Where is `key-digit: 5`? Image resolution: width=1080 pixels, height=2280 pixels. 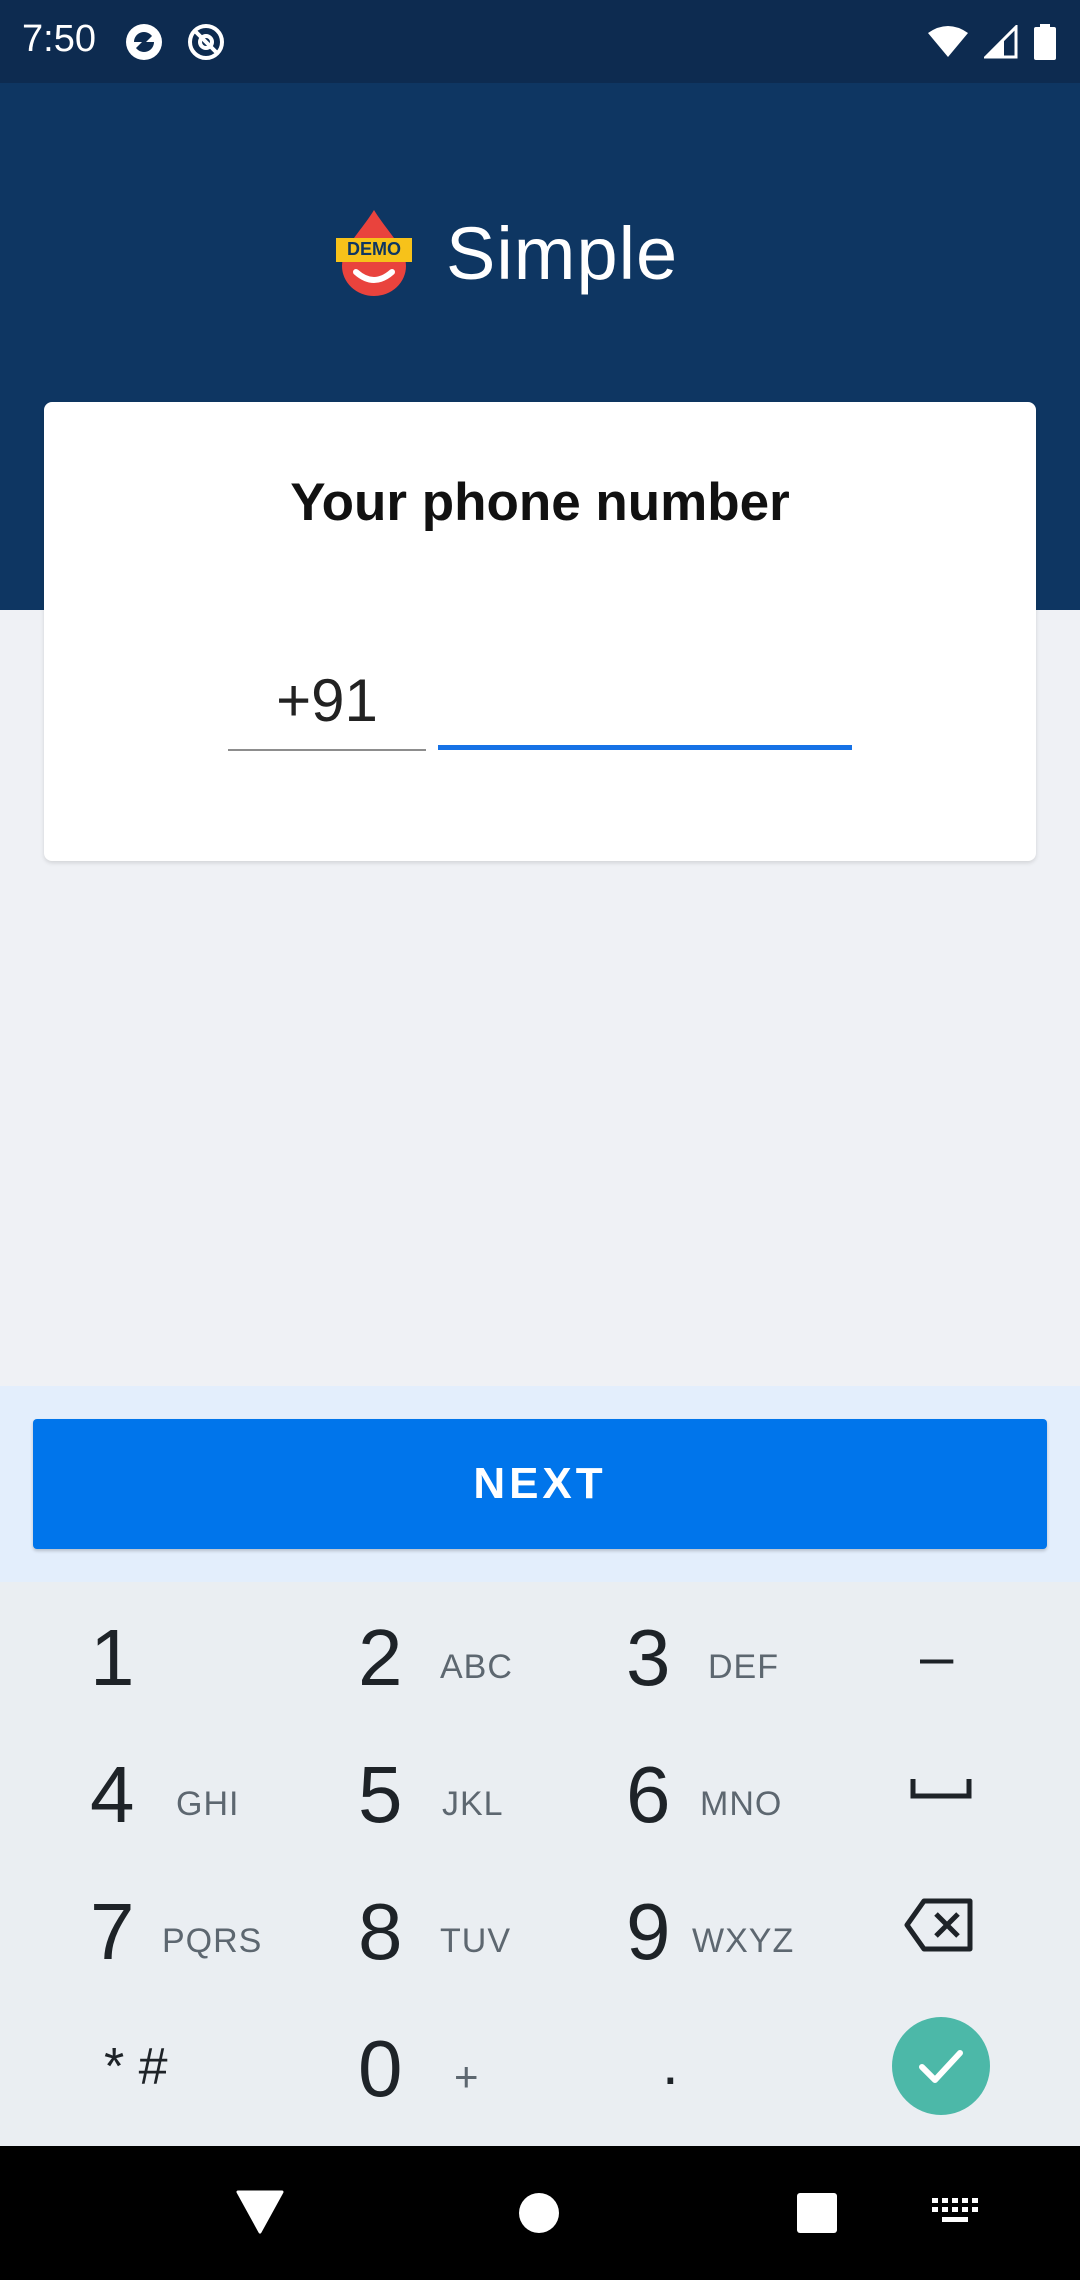 key-digit: 5 is located at coordinates (380, 1794).